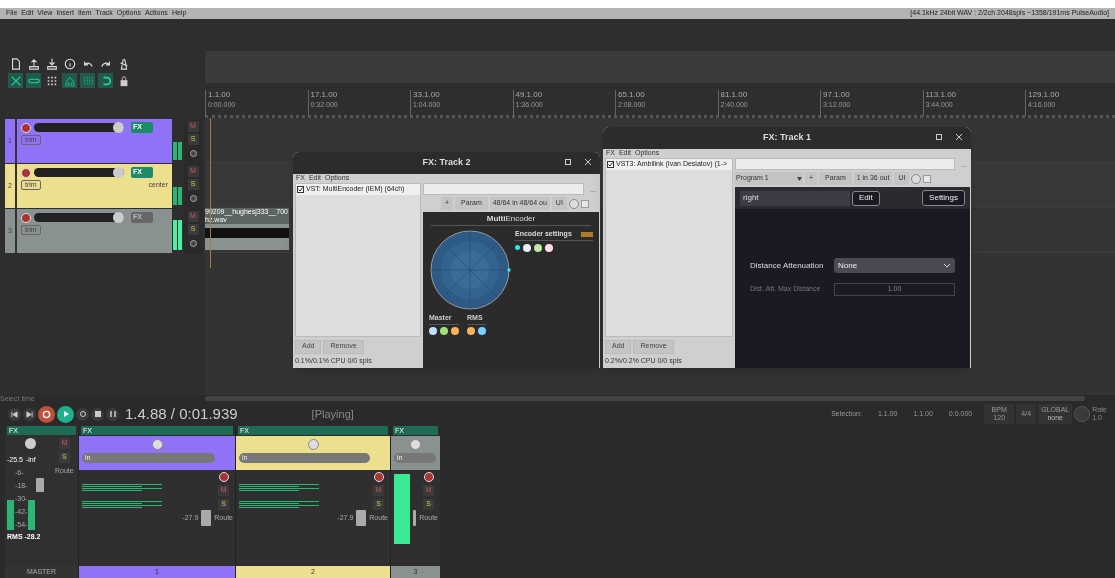  What do you see at coordinates (837, 95) in the screenshot?
I see `ruler-bar-label: 97.1.00` at bounding box center [837, 95].